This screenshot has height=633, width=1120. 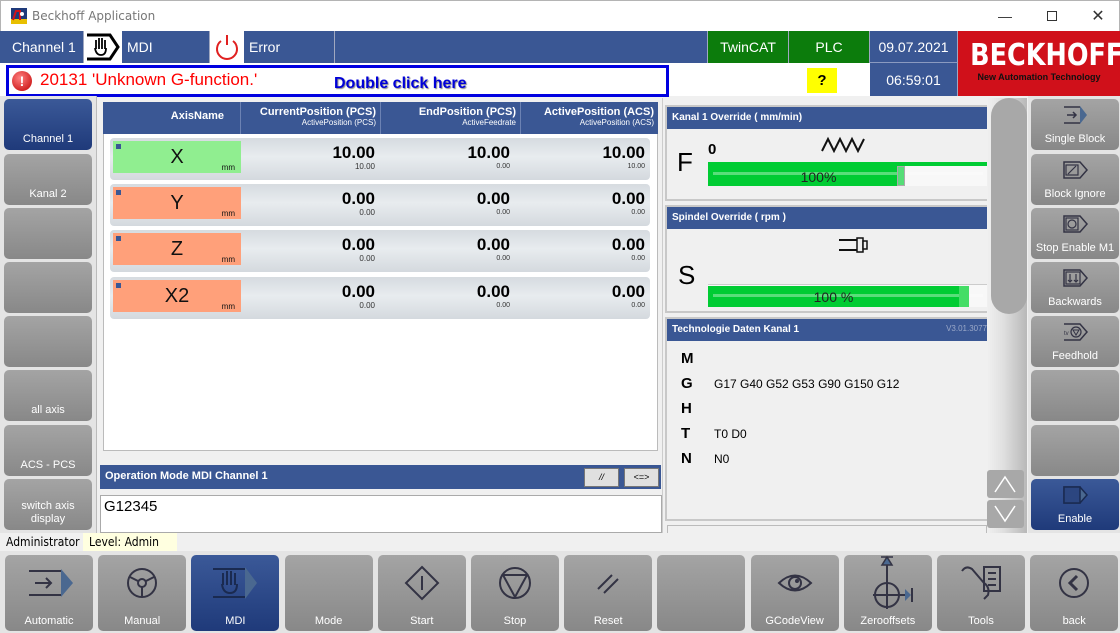 I want to click on right-sidebar-block-ignore-button: Block Ignore, so click(x=1075, y=179).